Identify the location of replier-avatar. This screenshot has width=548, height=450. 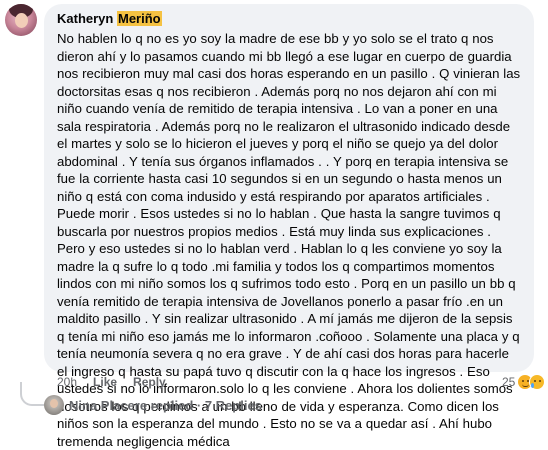
(54, 405).